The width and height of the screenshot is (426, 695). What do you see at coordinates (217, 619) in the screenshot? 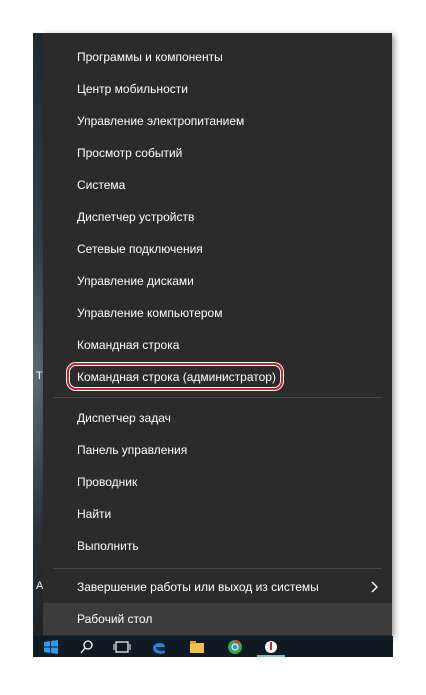
I see `menu-item-desktop: Рабочий стол` at bounding box center [217, 619].